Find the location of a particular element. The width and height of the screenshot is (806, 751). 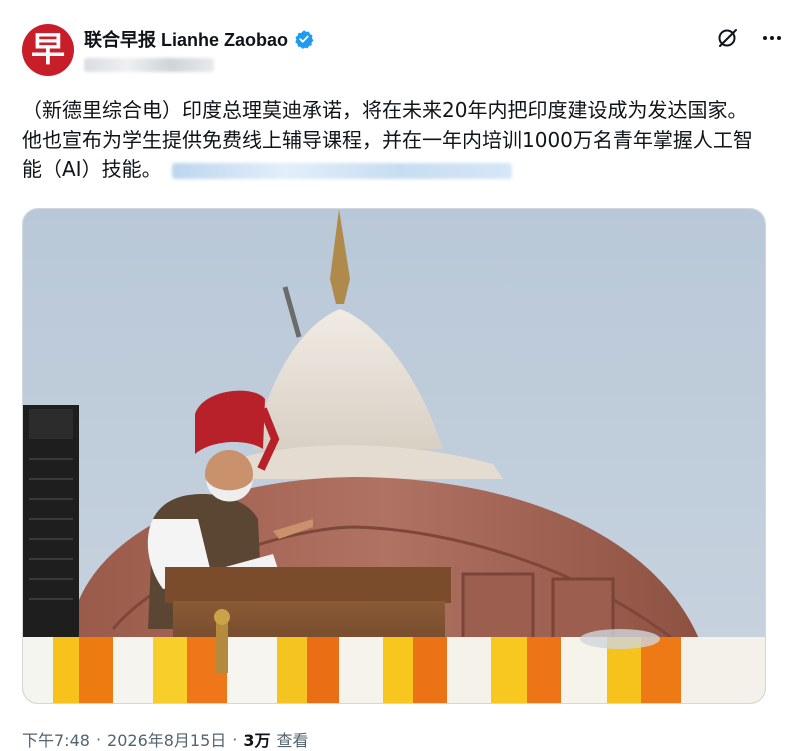

post-footer: 下午7:48 · 2026年8月15日 · 3万 查看 is located at coordinates (165, 739).